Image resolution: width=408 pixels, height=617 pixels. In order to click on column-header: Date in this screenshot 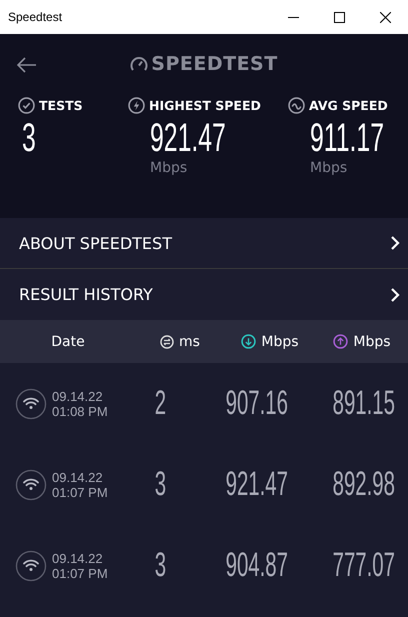, I will do `click(68, 342)`.